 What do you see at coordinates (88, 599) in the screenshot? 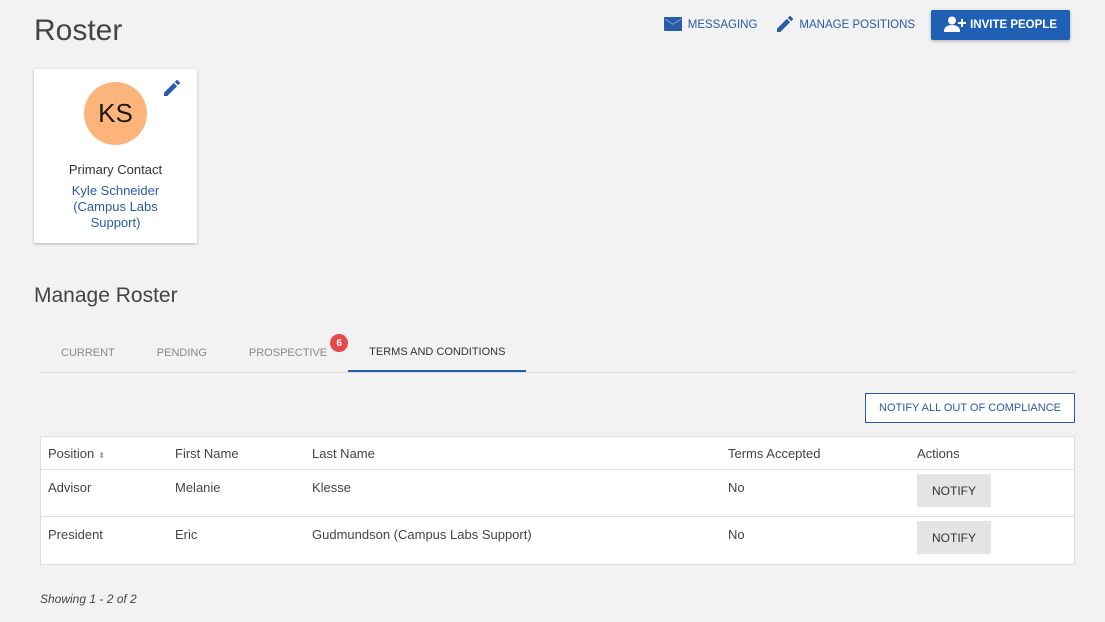
I see `pagination-summary: Showing 1 - 2 of 2` at bounding box center [88, 599].